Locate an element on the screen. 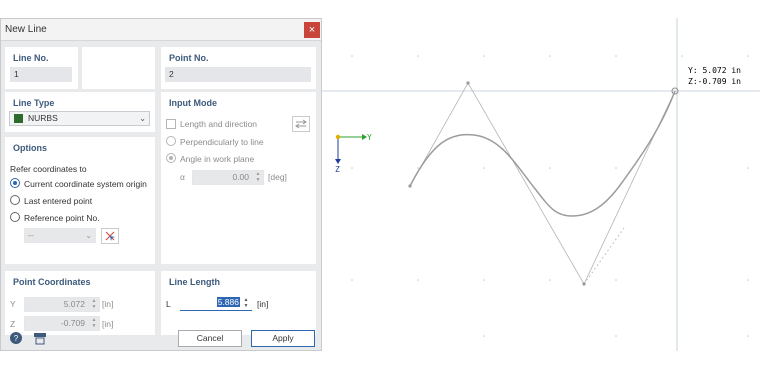 This screenshot has height=369, width=760. perpendicular-radio is located at coordinates (171, 141).